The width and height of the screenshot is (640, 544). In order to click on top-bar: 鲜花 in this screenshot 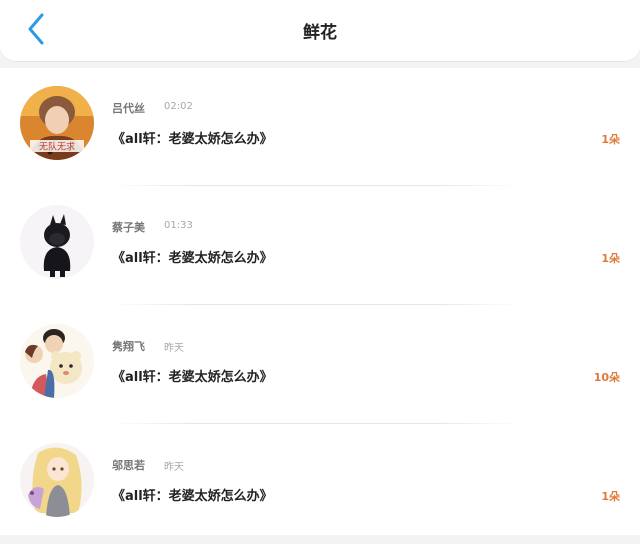, I will do `click(320, 31)`.